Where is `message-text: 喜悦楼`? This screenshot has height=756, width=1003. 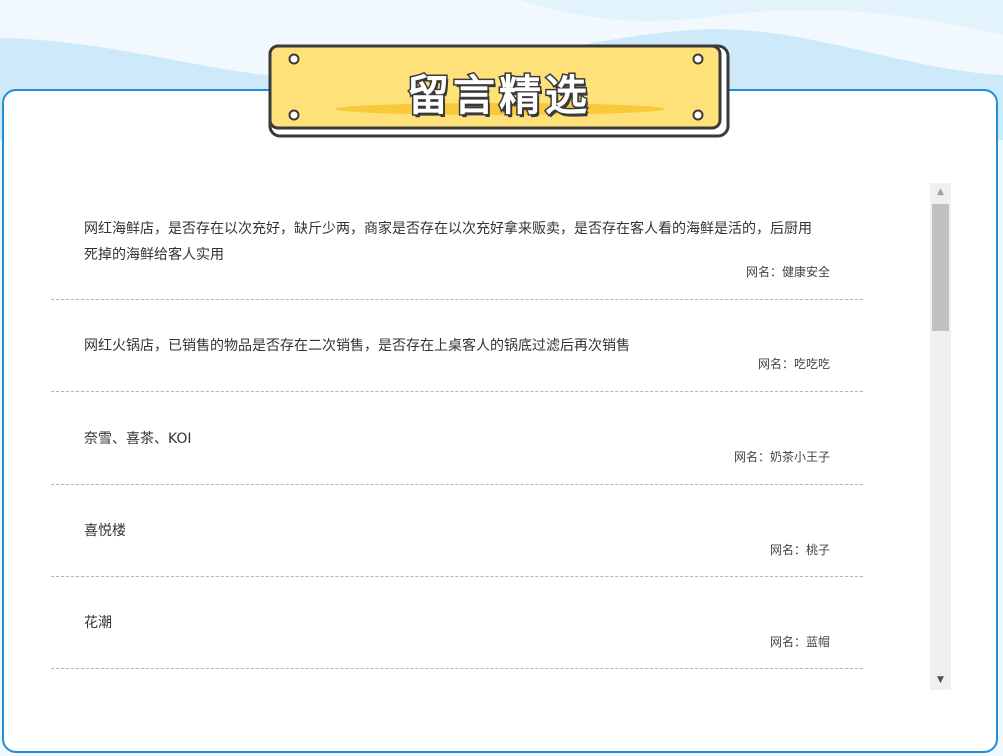
message-text: 喜悦楼 is located at coordinates (105, 531).